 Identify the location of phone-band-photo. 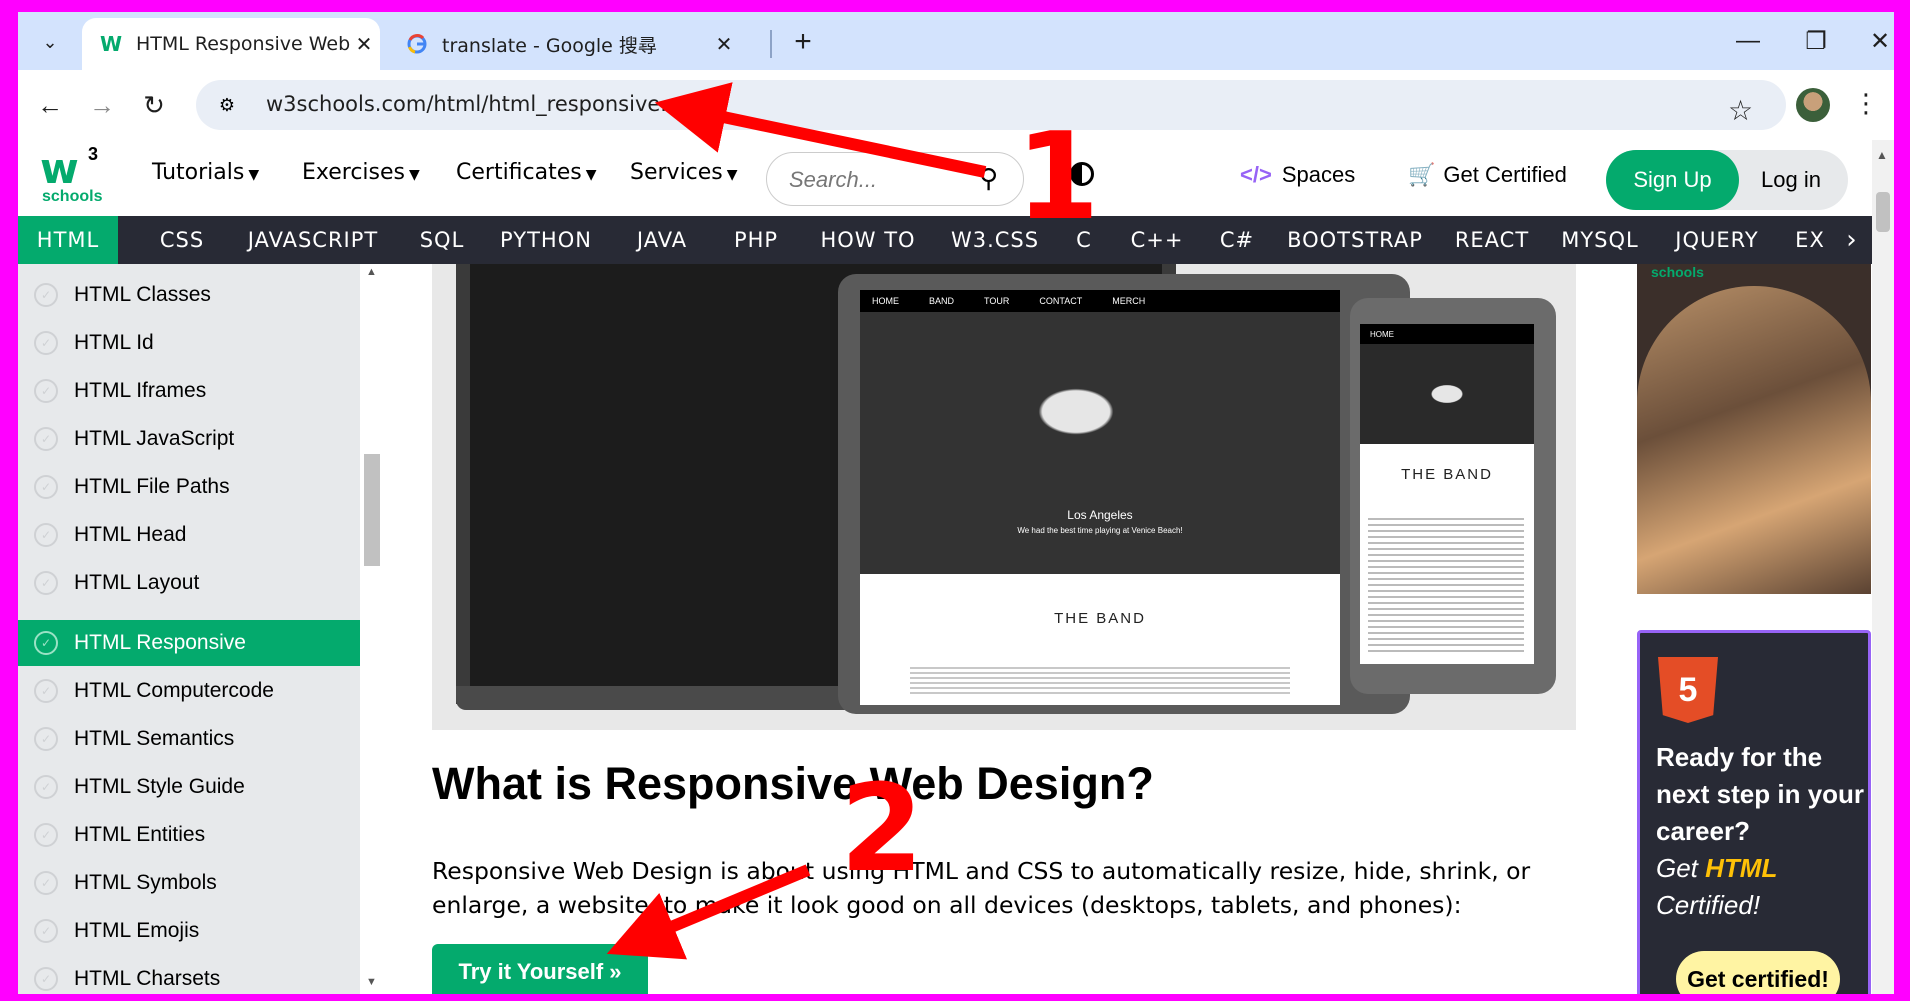
(1447, 394).